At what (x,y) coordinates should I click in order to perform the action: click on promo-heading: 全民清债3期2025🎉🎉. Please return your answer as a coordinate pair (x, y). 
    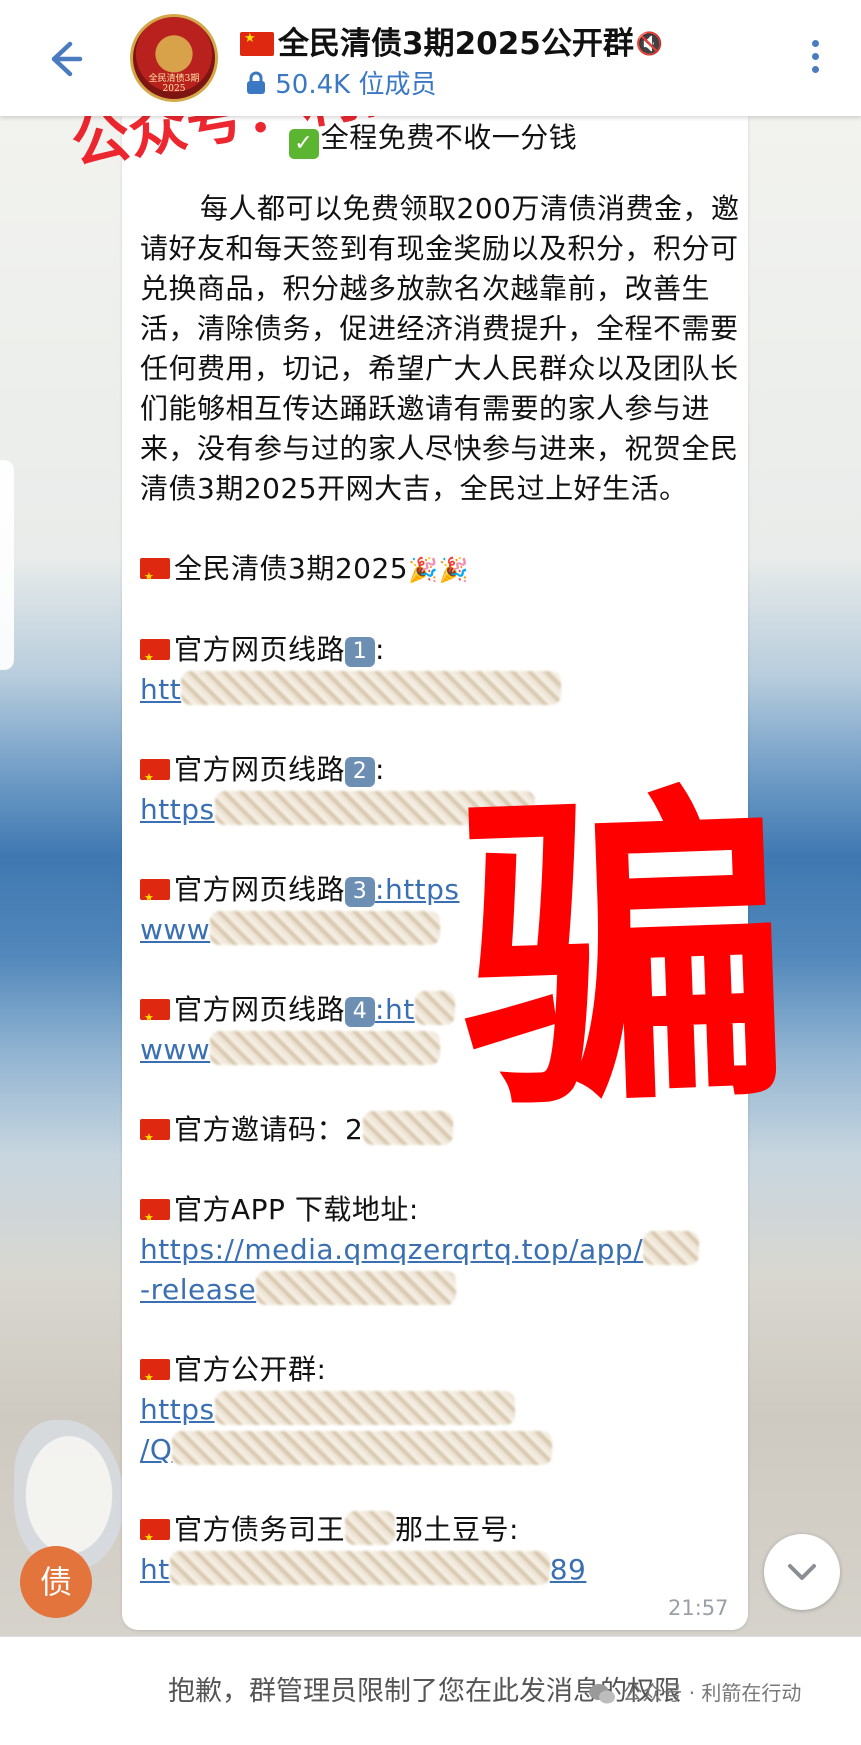
    Looking at the image, I should click on (440, 573).